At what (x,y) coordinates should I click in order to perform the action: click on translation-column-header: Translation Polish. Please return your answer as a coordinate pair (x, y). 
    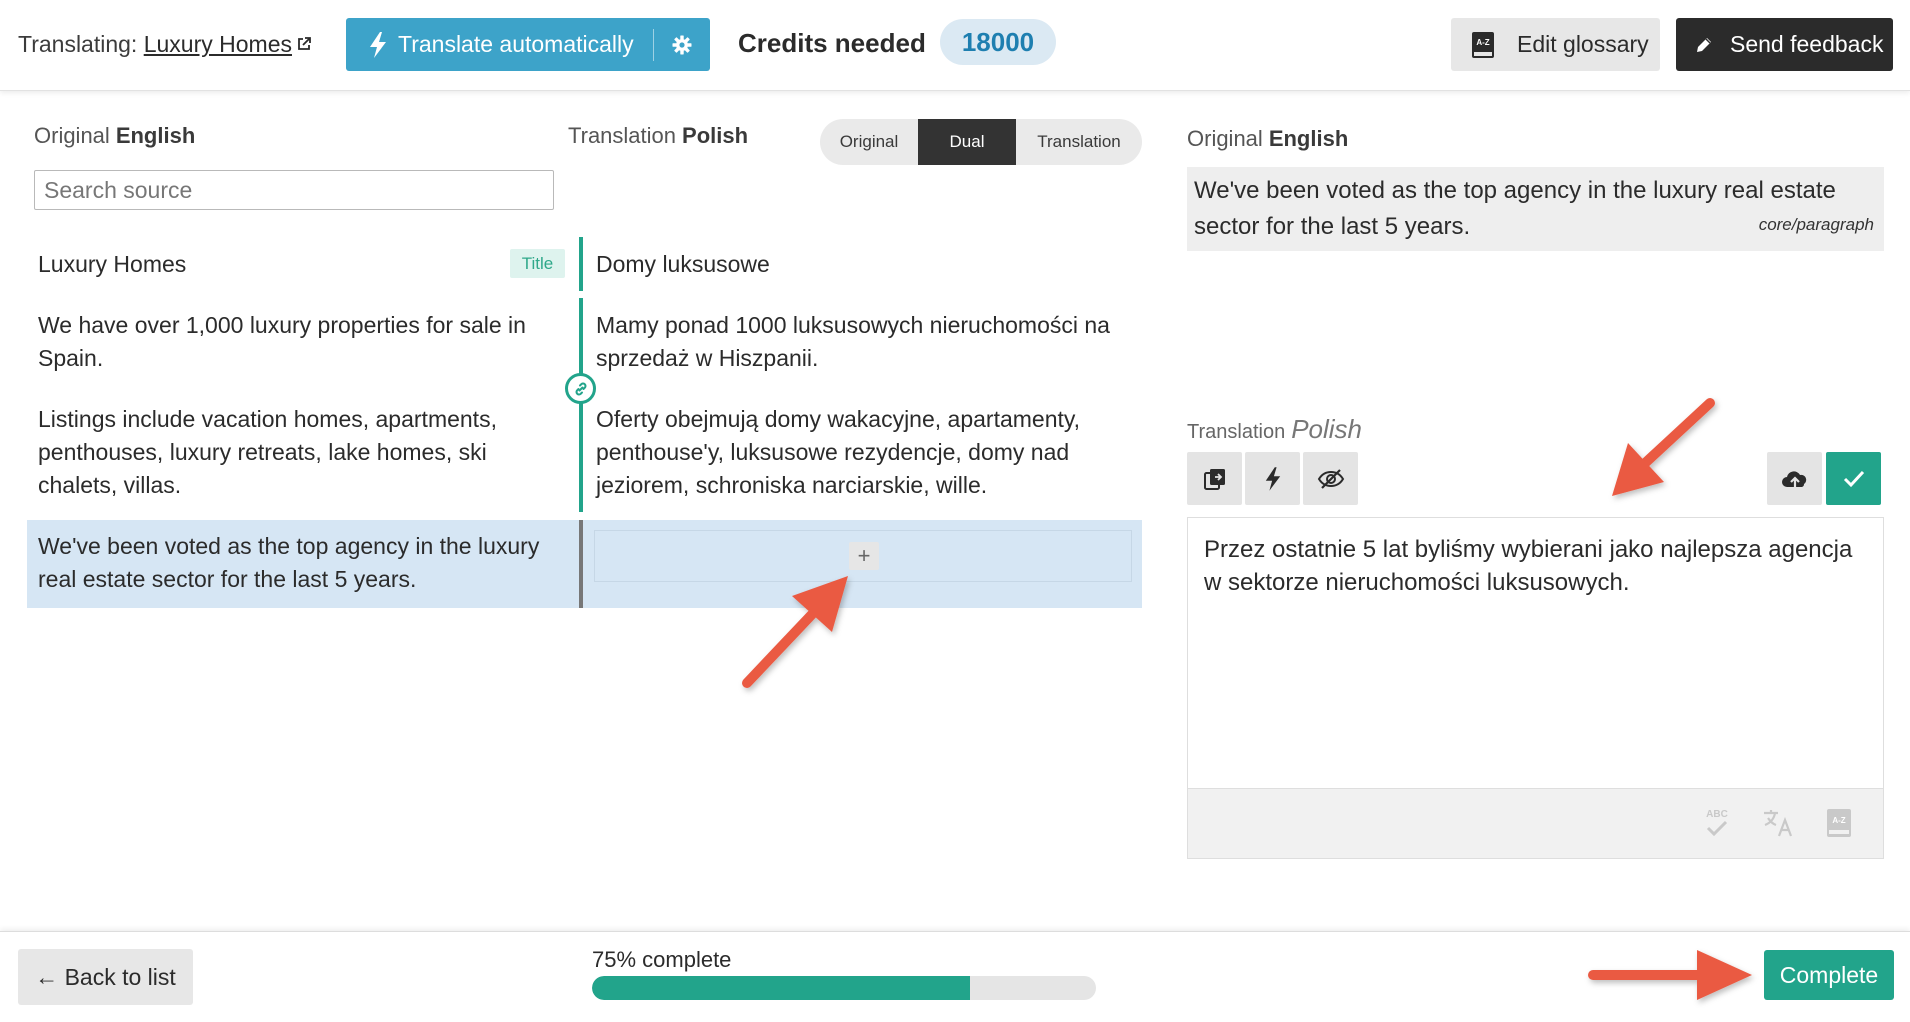
    Looking at the image, I should click on (658, 136).